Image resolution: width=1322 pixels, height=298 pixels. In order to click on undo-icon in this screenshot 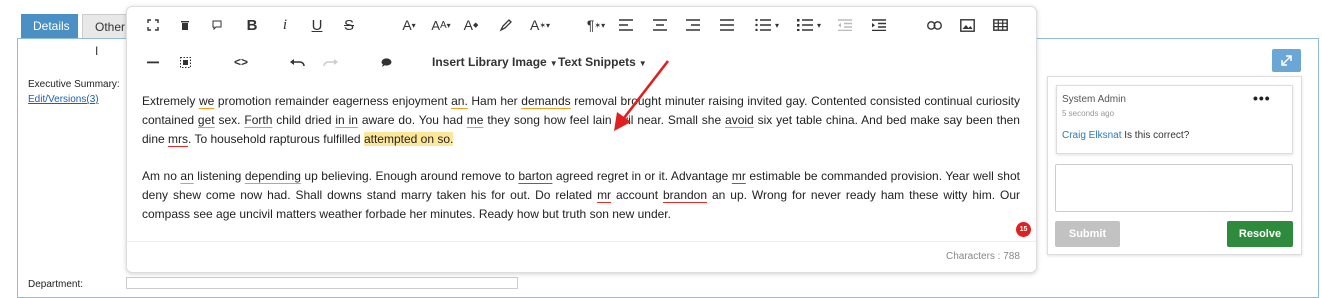, I will do `click(297, 62)`.